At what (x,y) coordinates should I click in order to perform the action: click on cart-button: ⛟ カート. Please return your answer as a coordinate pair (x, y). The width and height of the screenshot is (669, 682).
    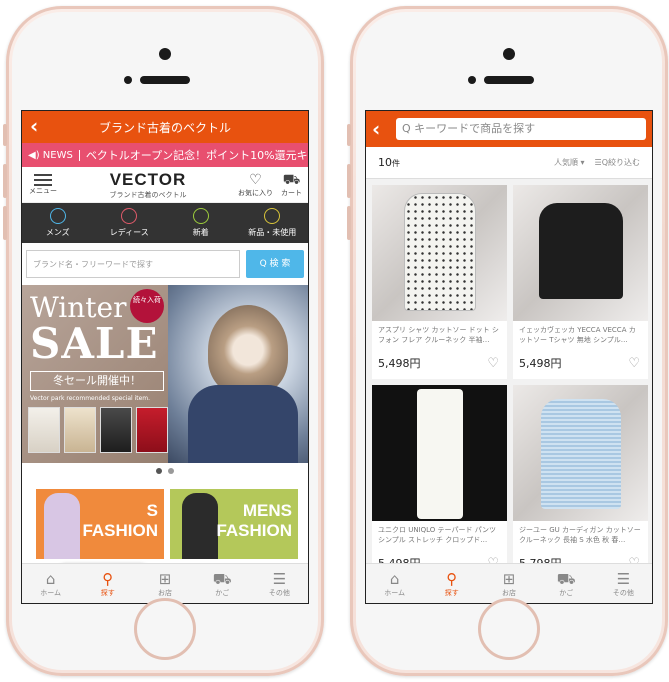
    Looking at the image, I should click on (291, 185).